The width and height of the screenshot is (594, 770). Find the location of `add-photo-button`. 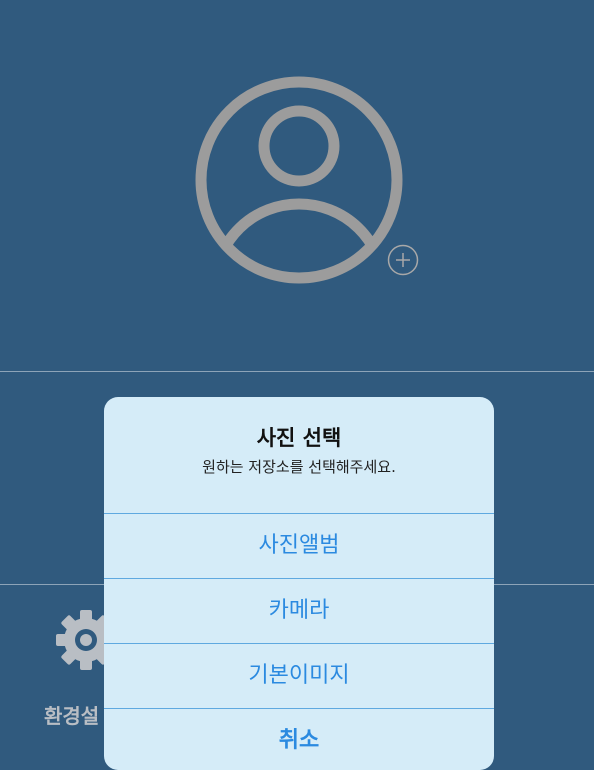

add-photo-button is located at coordinates (403, 260).